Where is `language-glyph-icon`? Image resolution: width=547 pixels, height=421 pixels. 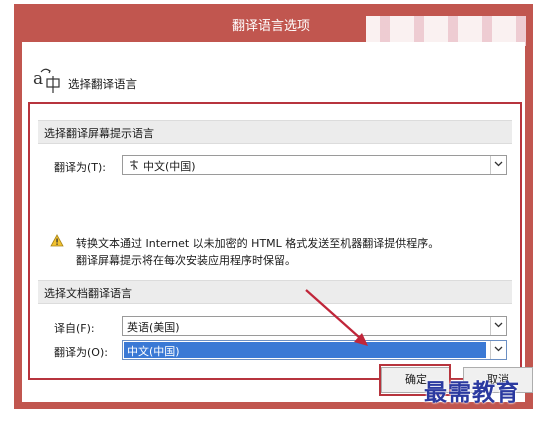 language-glyph-icon is located at coordinates (134, 165).